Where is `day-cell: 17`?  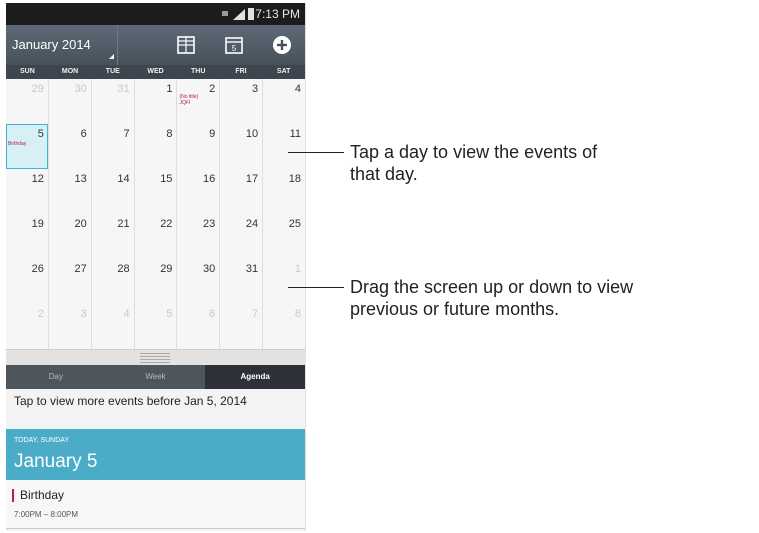
day-cell: 17 is located at coordinates (242, 191).